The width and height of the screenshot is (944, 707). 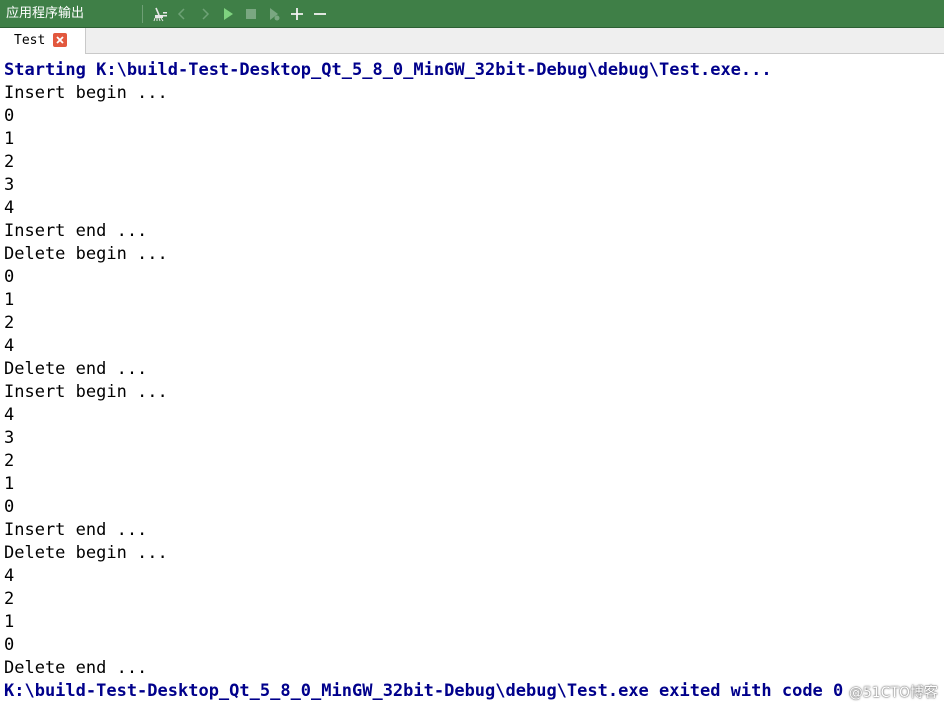 I want to click on tab-label: Test, so click(x=30, y=40).